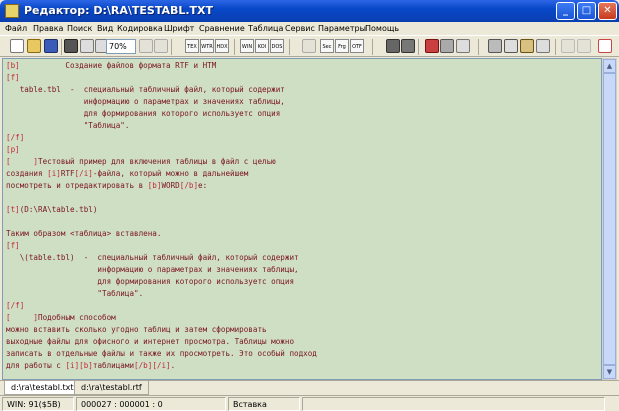  What do you see at coordinates (309, 11) in the screenshot?
I see `title-bar: Редактор: D:\RA\TESTABL.TXT _ □ ✕` at bounding box center [309, 11].